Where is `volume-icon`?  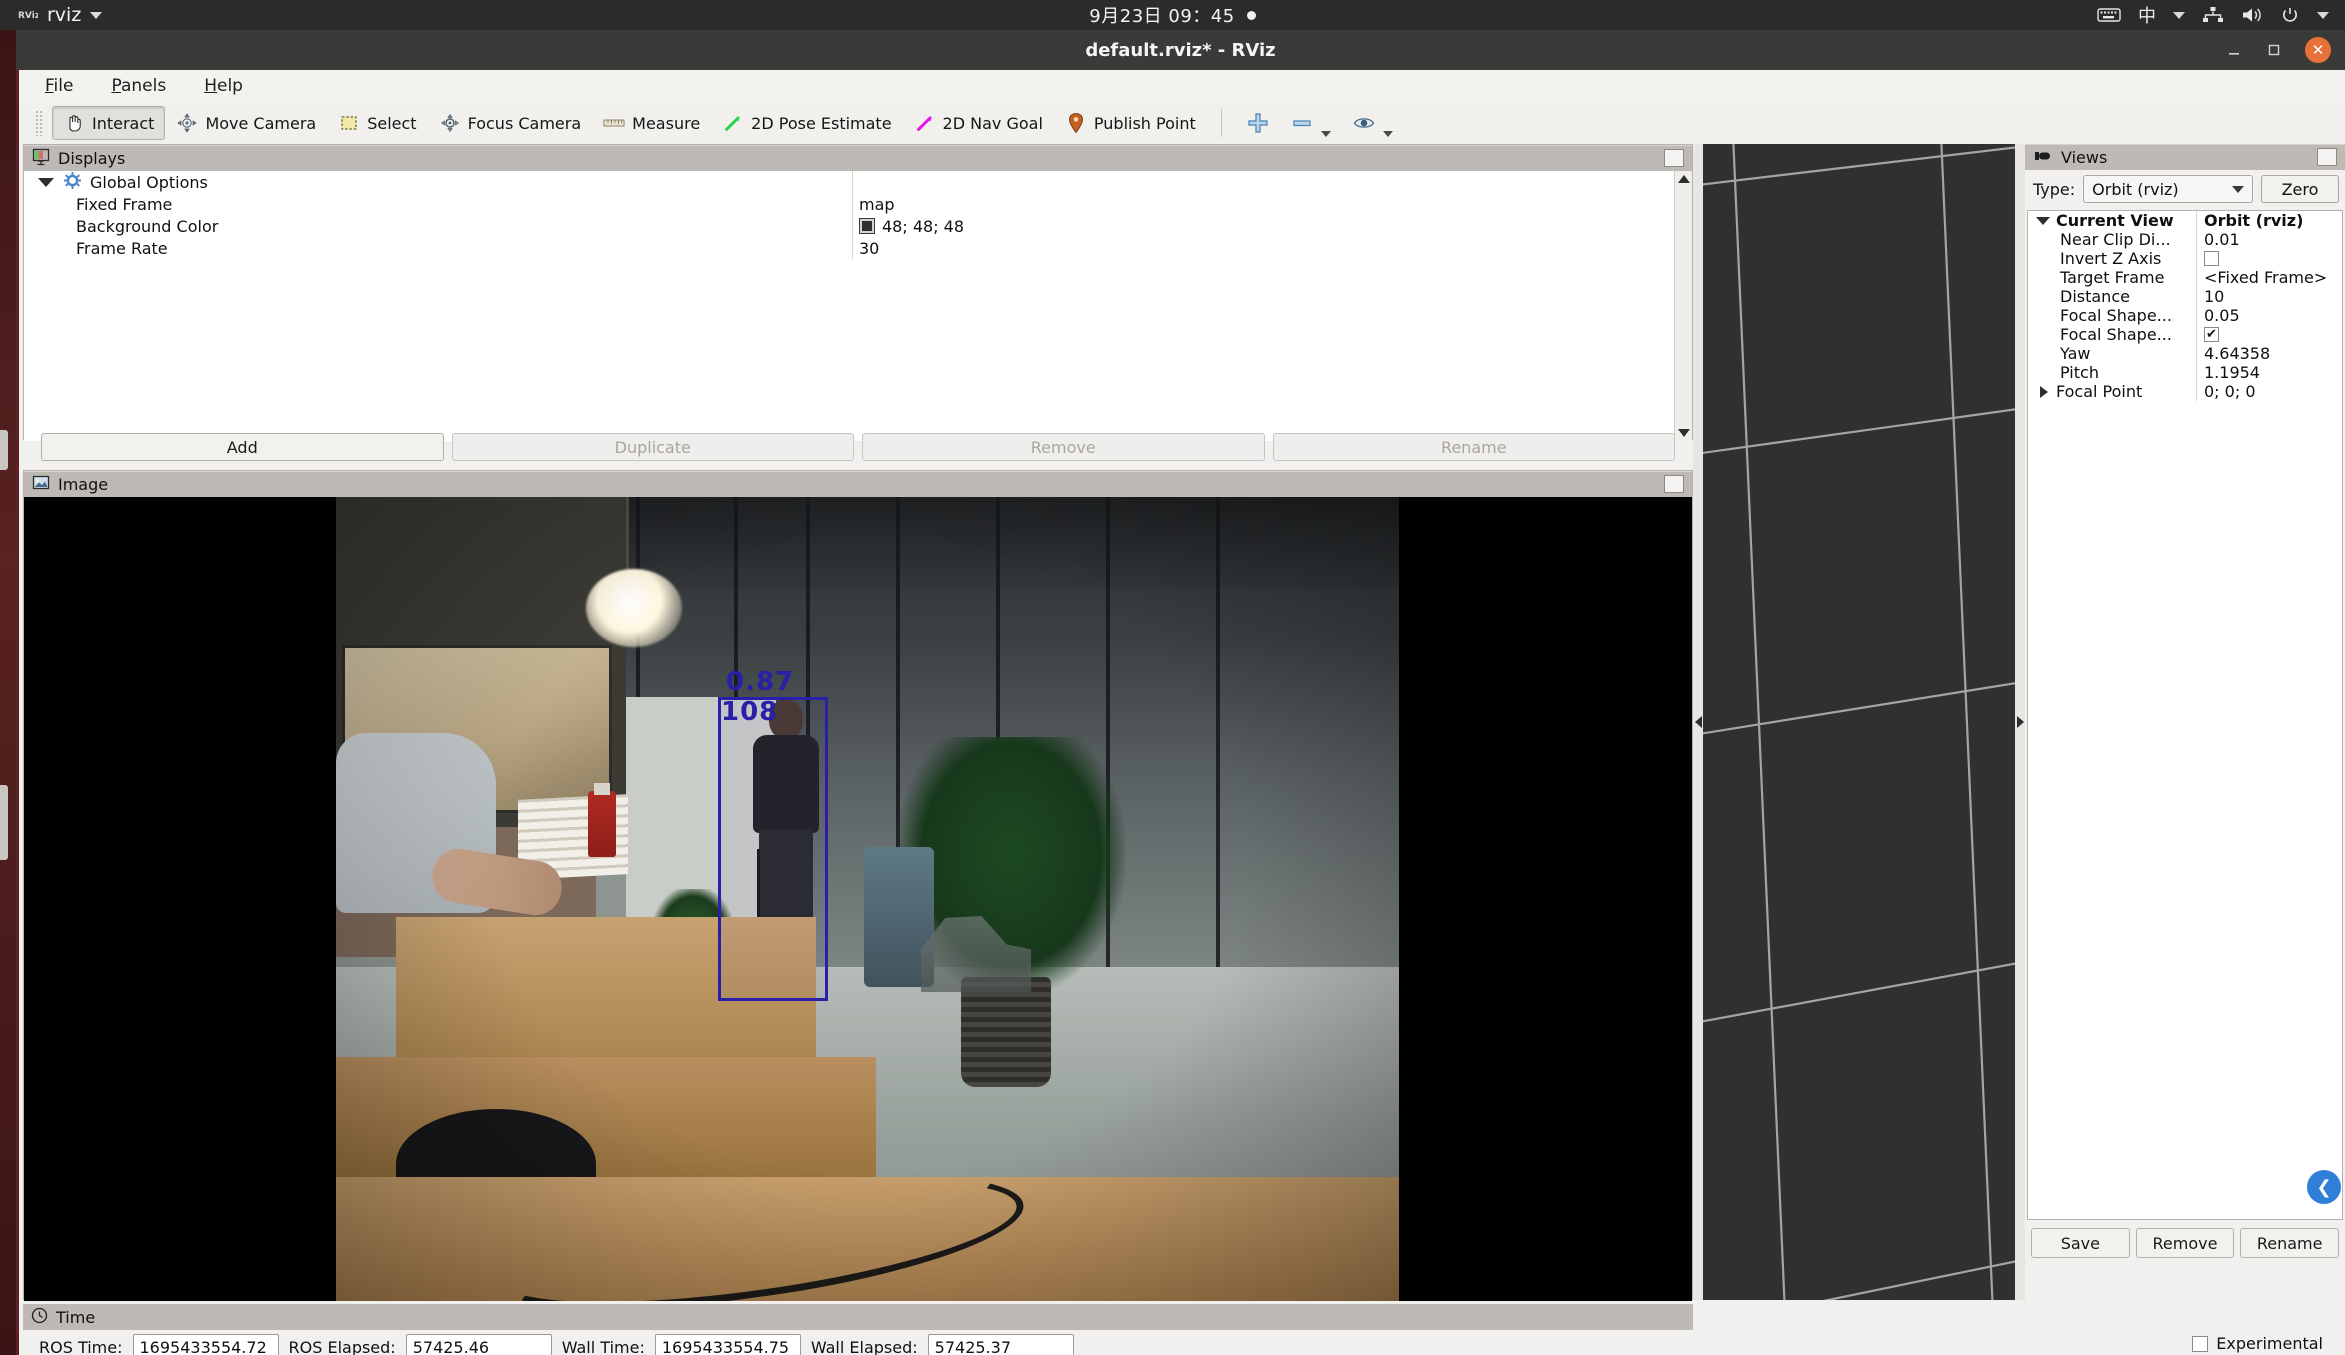
volume-icon is located at coordinates (2252, 15).